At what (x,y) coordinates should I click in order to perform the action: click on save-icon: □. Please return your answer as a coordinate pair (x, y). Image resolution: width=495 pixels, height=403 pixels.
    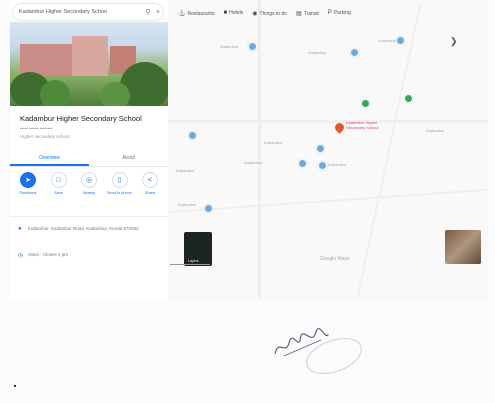
    Looking at the image, I should click on (58, 180).